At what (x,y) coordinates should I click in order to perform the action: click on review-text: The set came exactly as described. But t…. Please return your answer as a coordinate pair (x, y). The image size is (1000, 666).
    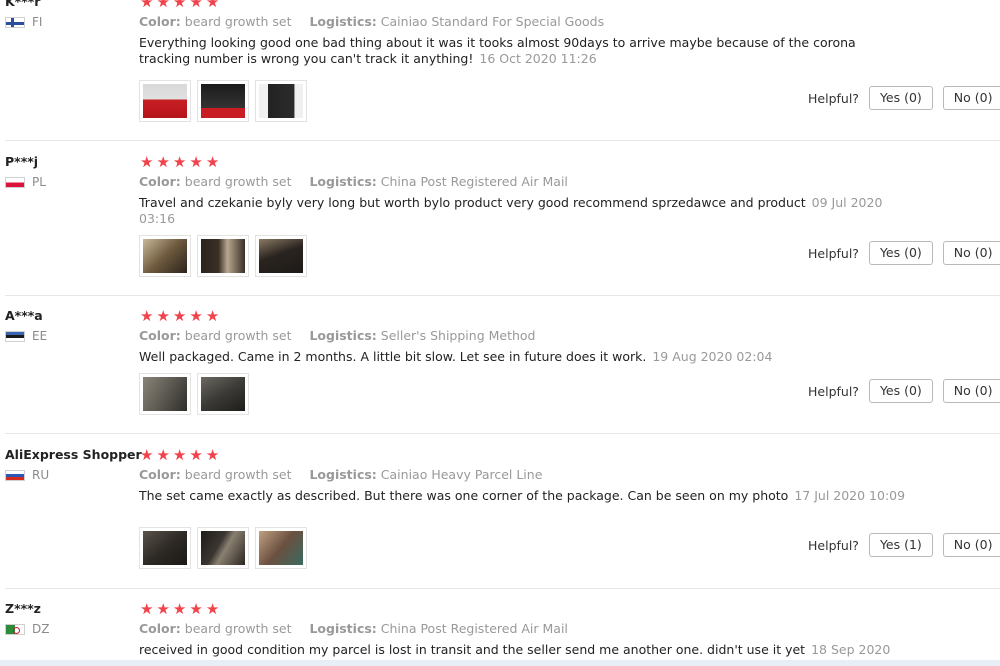
    Looking at the image, I should click on (464, 495).